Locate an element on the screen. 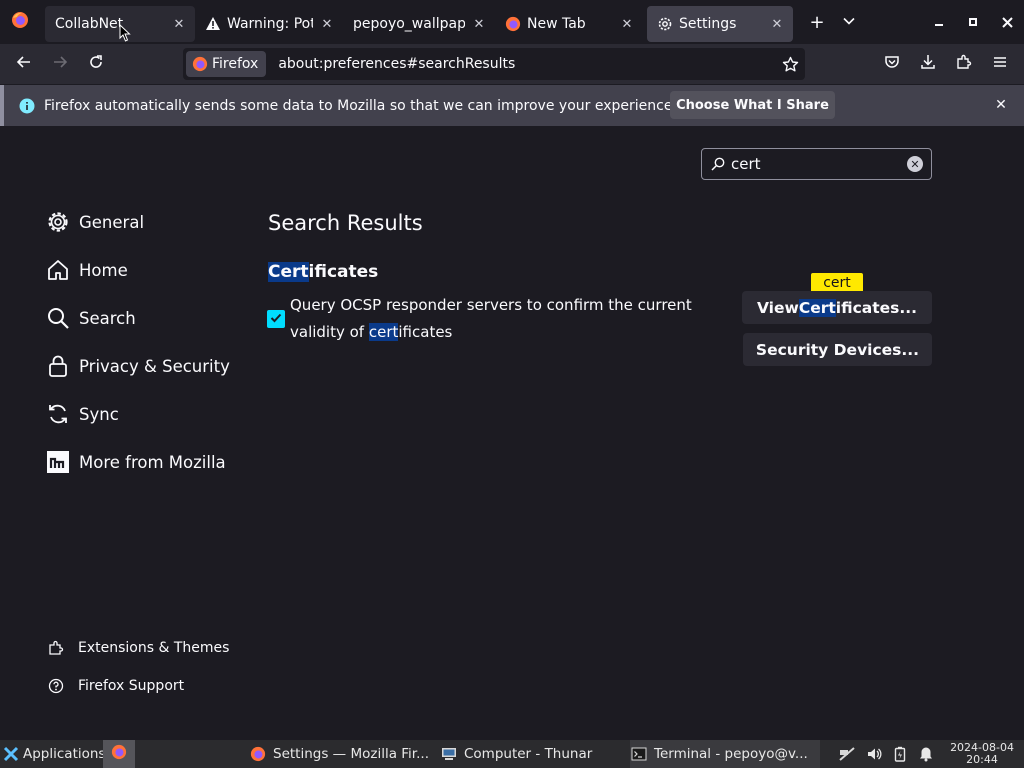 The height and width of the screenshot is (768, 1024). app-menu-button is located at coordinates (1000, 64).